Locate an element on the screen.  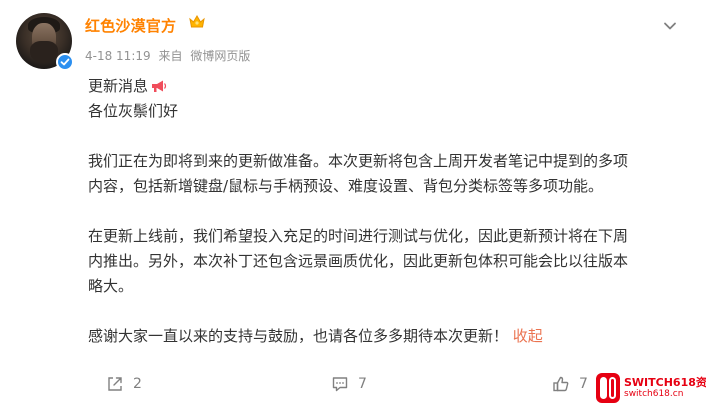
post-source: 微博网页版 is located at coordinates (220, 56).